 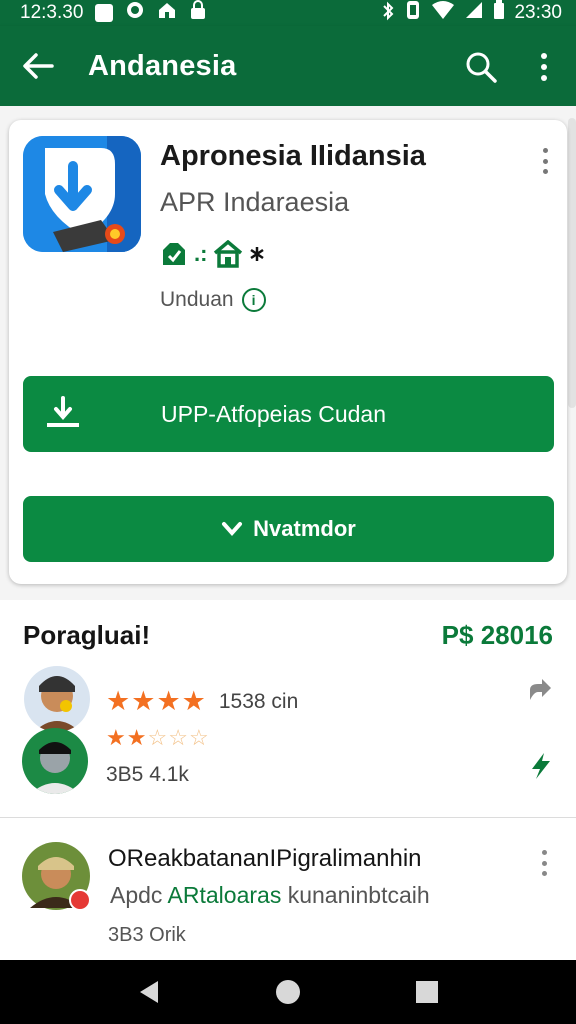 I want to click on list-item-subtitle: Apdc ARtaloaras kunaninbtcaih, so click(x=270, y=895).